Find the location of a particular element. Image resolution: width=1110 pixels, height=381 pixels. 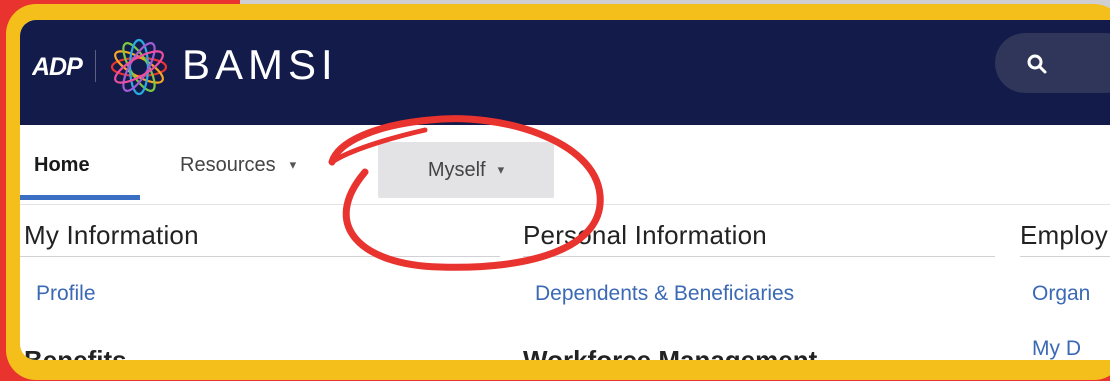

section-title-personal-information: Personal Information is located at coordinates (645, 235).